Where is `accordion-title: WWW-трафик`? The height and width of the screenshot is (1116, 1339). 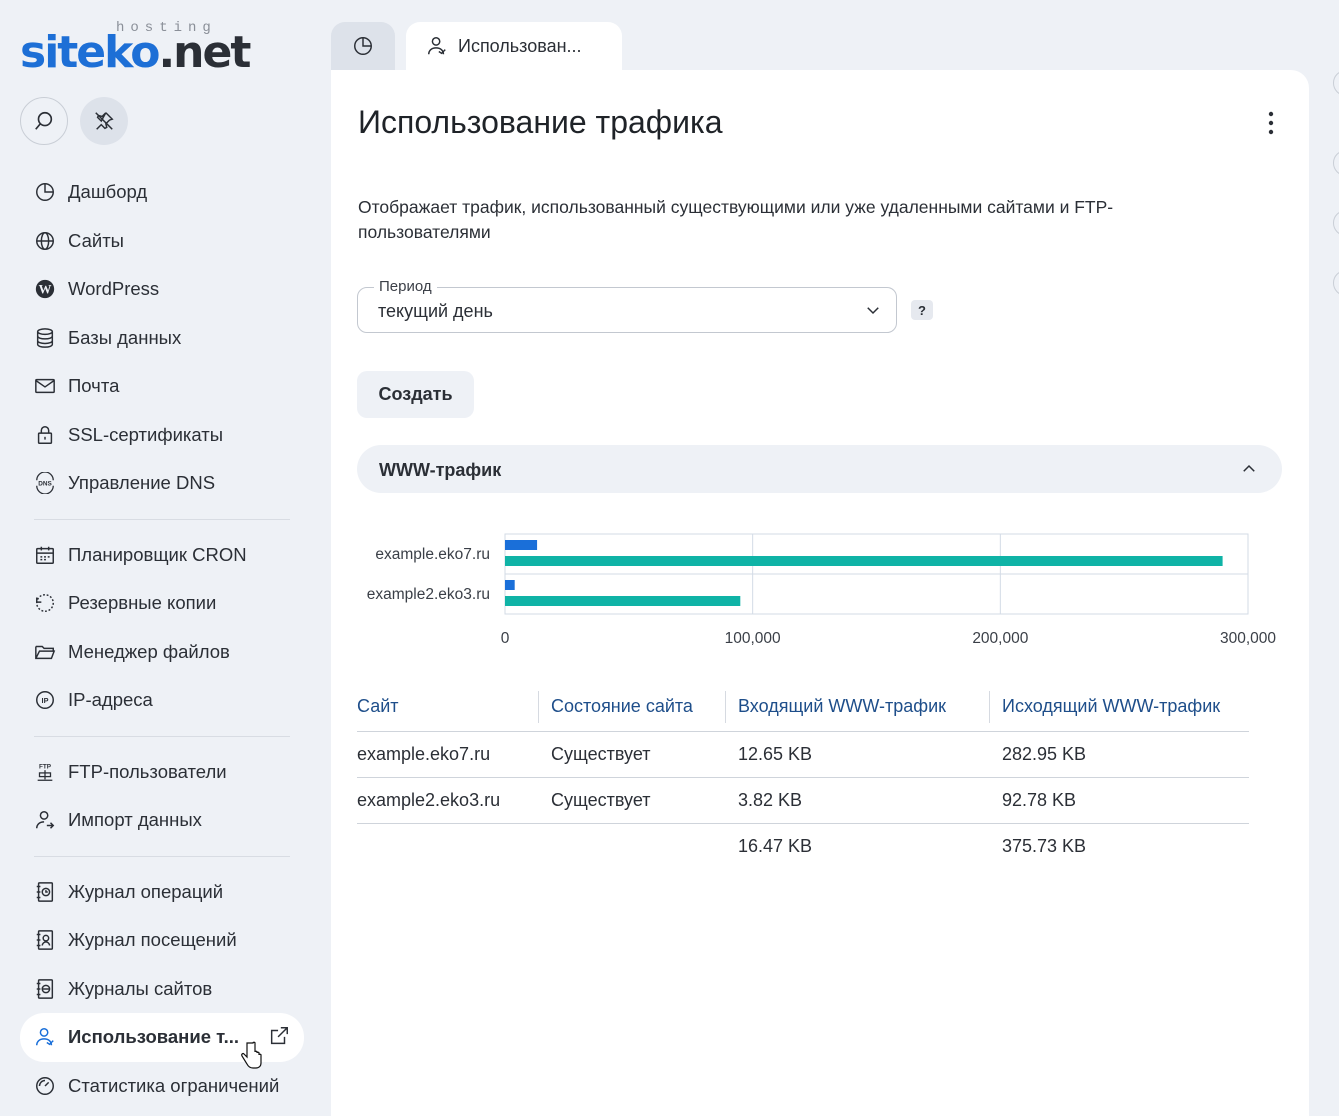
accordion-title: WWW-трафик is located at coordinates (440, 470).